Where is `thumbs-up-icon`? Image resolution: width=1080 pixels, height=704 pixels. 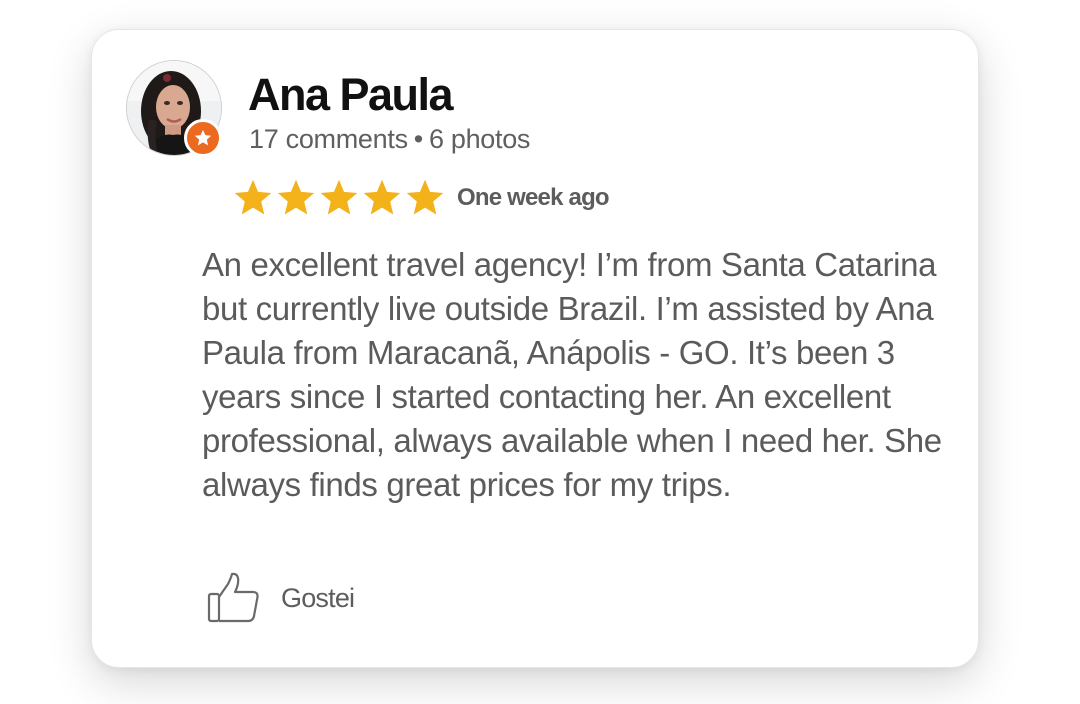
thumbs-up-icon is located at coordinates (233, 597).